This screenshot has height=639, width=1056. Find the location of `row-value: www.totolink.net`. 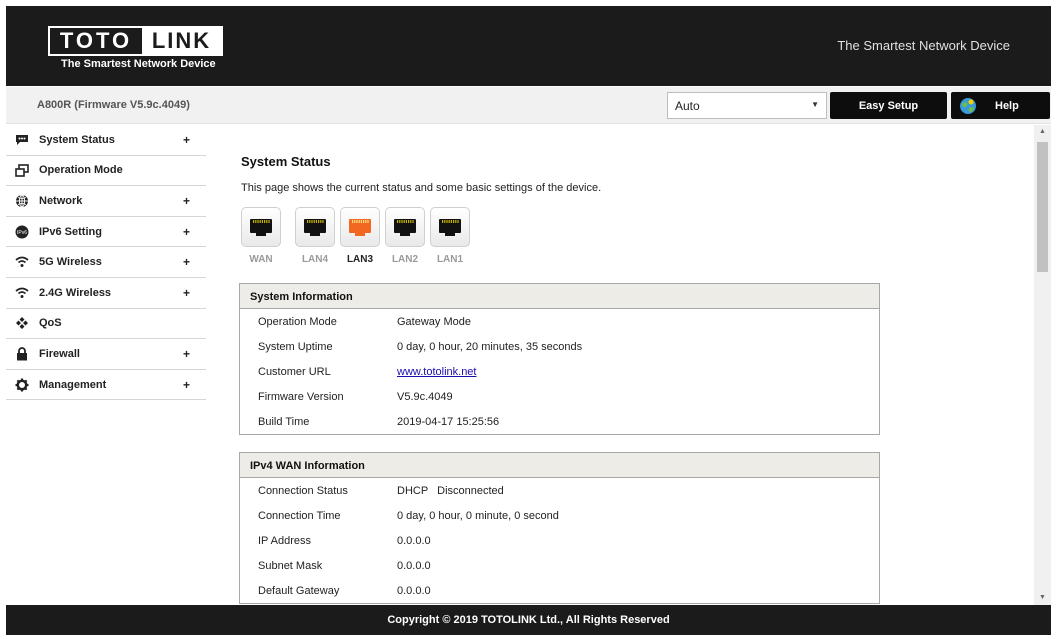

row-value: www.totolink.net is located at coordinates (436, 372).